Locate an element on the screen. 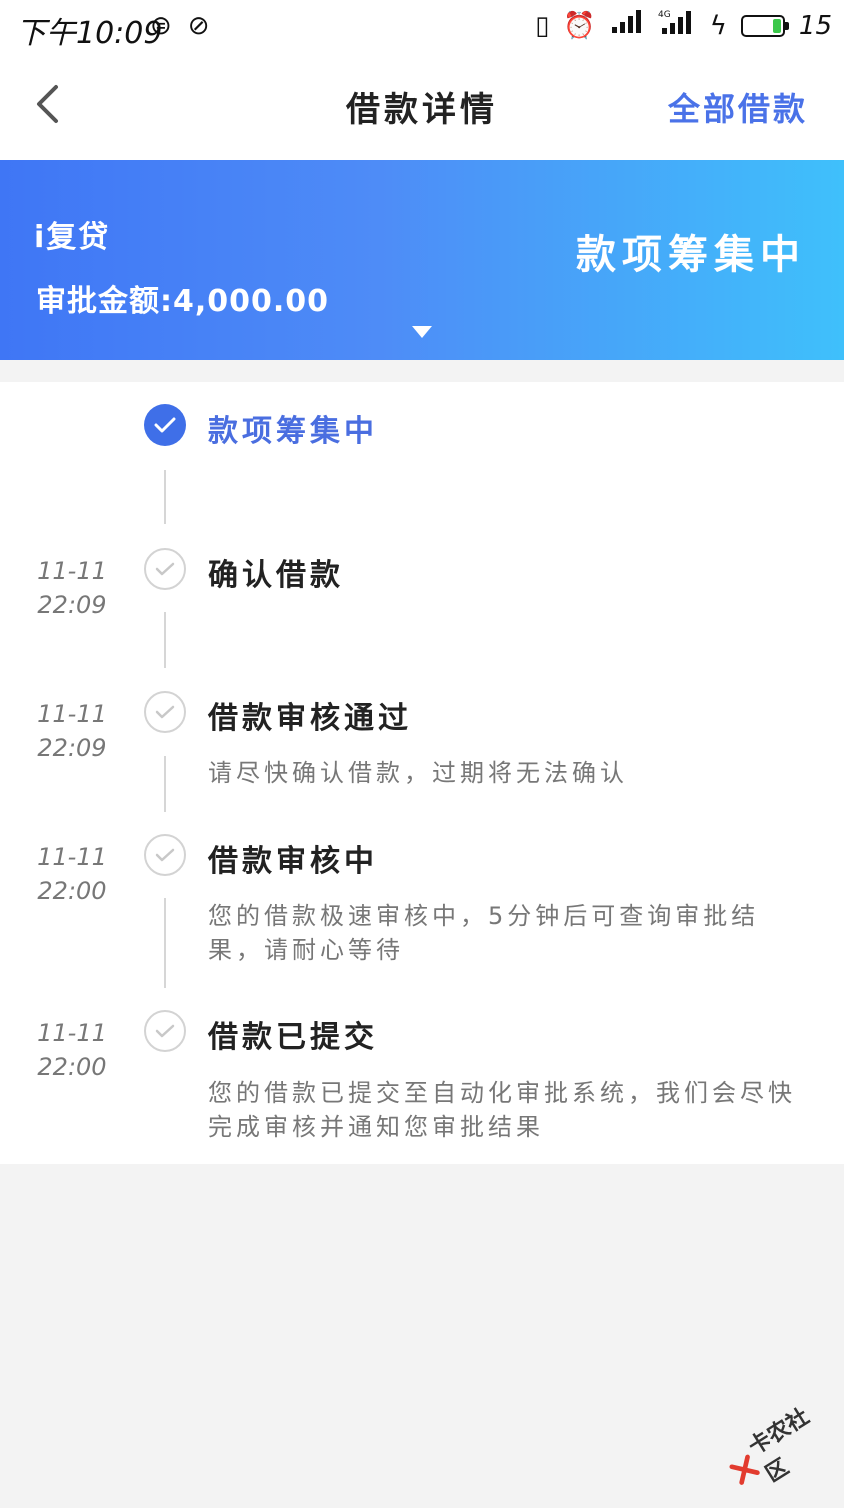 The height and width of the screenshot is (1508, 844). timeline-desc: 您的借款极速审核中，5分钟后可查询审批结果，请耐心等待 is located at coordinates (484, 933).